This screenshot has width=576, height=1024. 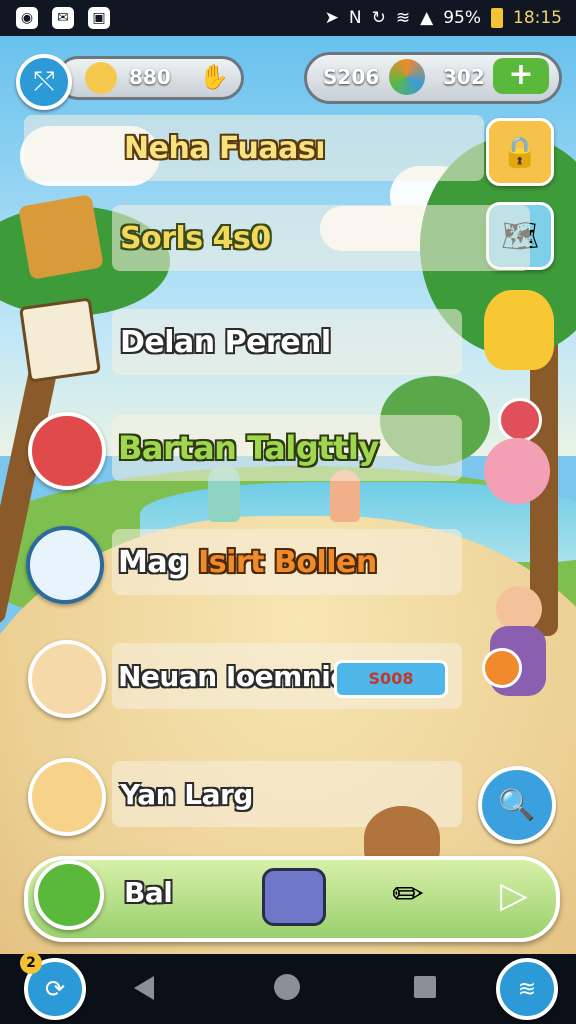 I want to click on play-button: ▷, so click(x=514, y=896).